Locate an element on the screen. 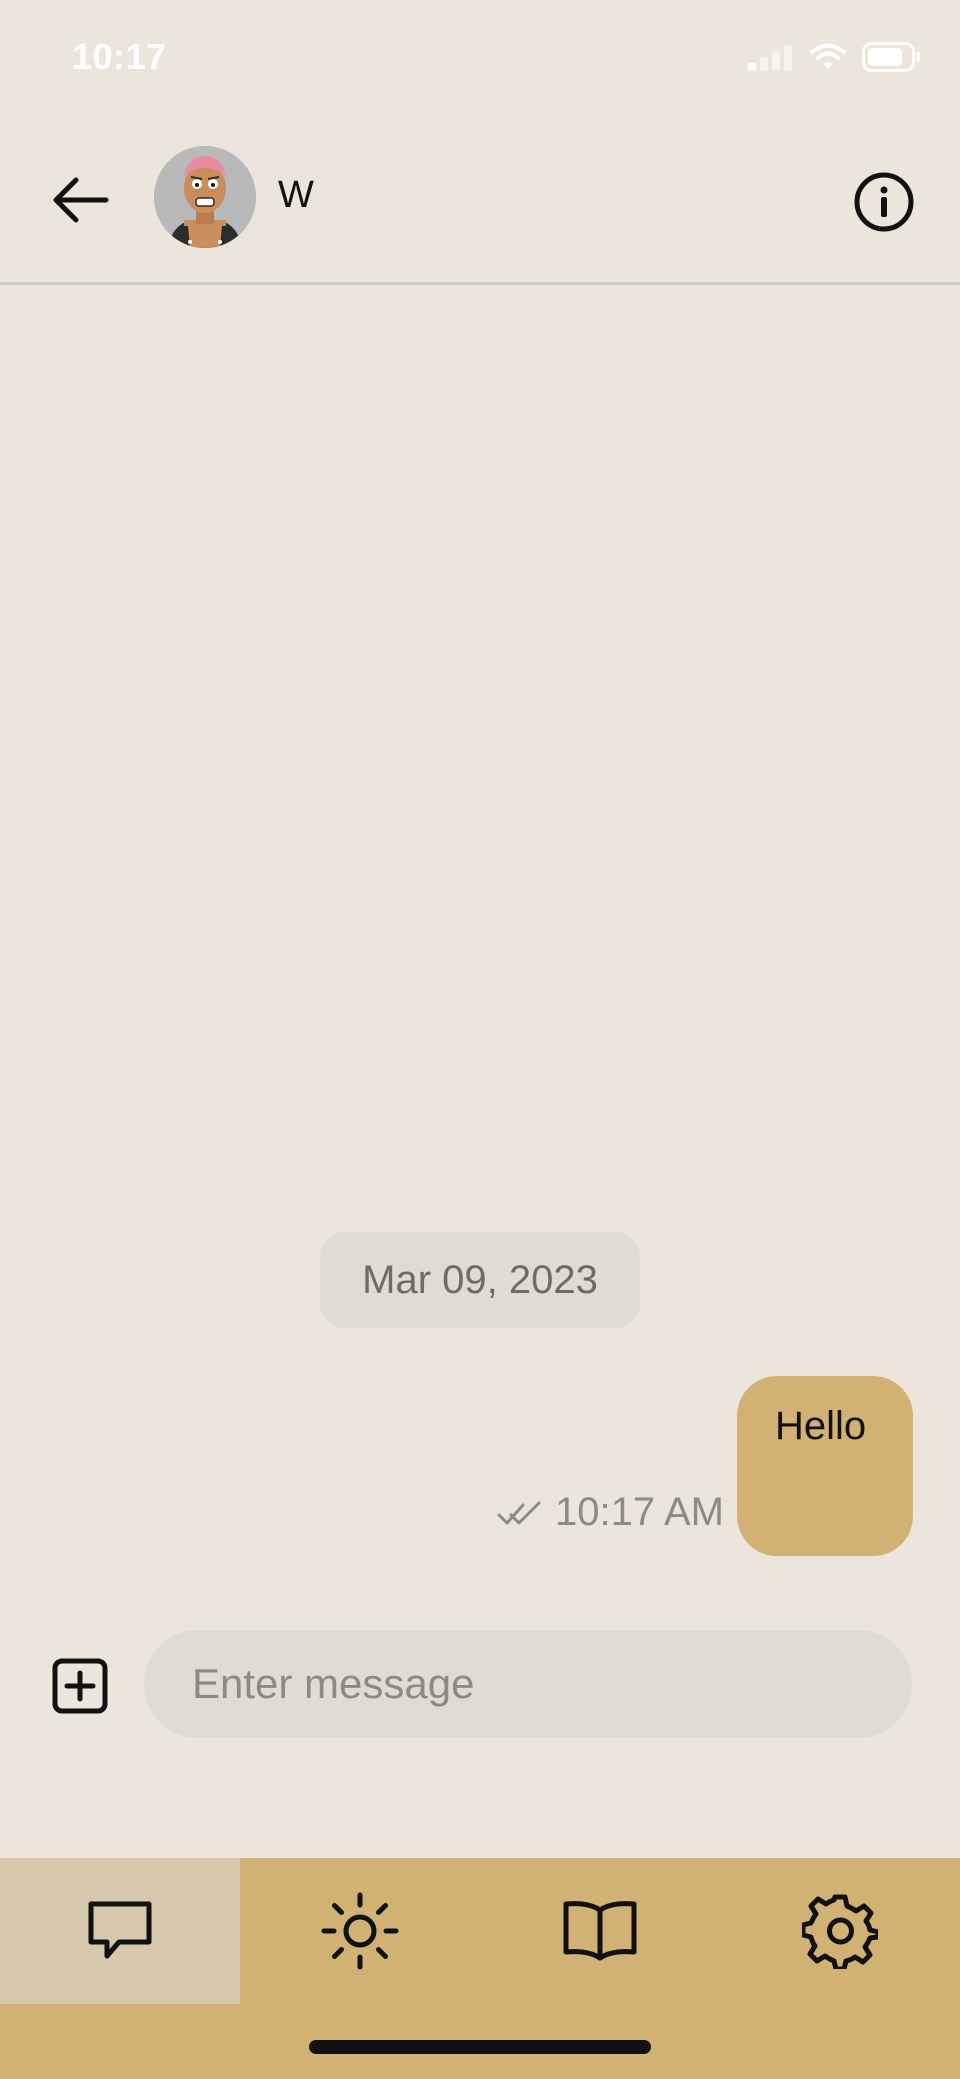  plus-square-icon is located at coordinates (80, 1686).